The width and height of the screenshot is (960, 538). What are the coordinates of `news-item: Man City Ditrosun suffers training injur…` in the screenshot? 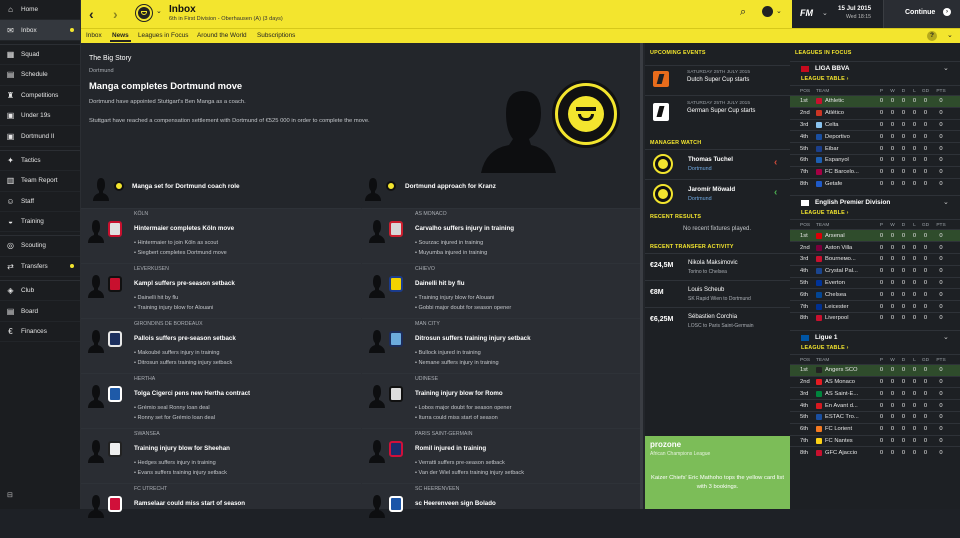 It's located at (502, 345).